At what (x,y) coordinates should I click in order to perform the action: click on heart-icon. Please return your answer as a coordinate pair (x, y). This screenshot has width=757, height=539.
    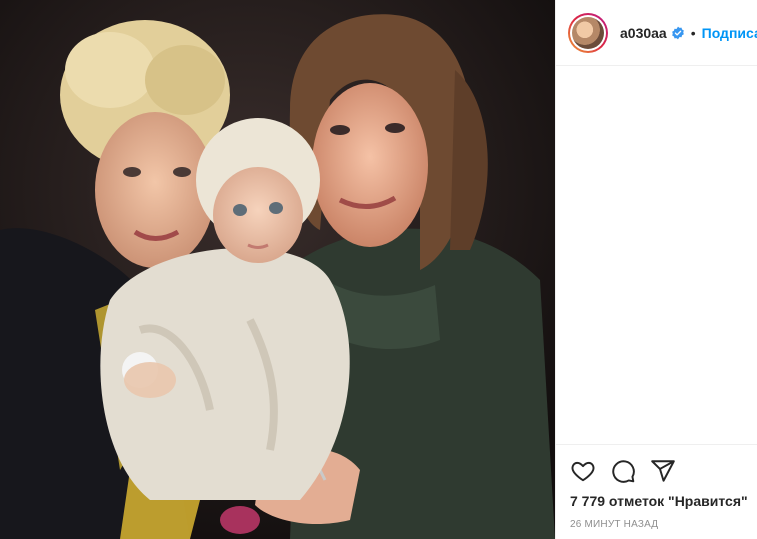
    Looking at the image, I should click on (583, 471).